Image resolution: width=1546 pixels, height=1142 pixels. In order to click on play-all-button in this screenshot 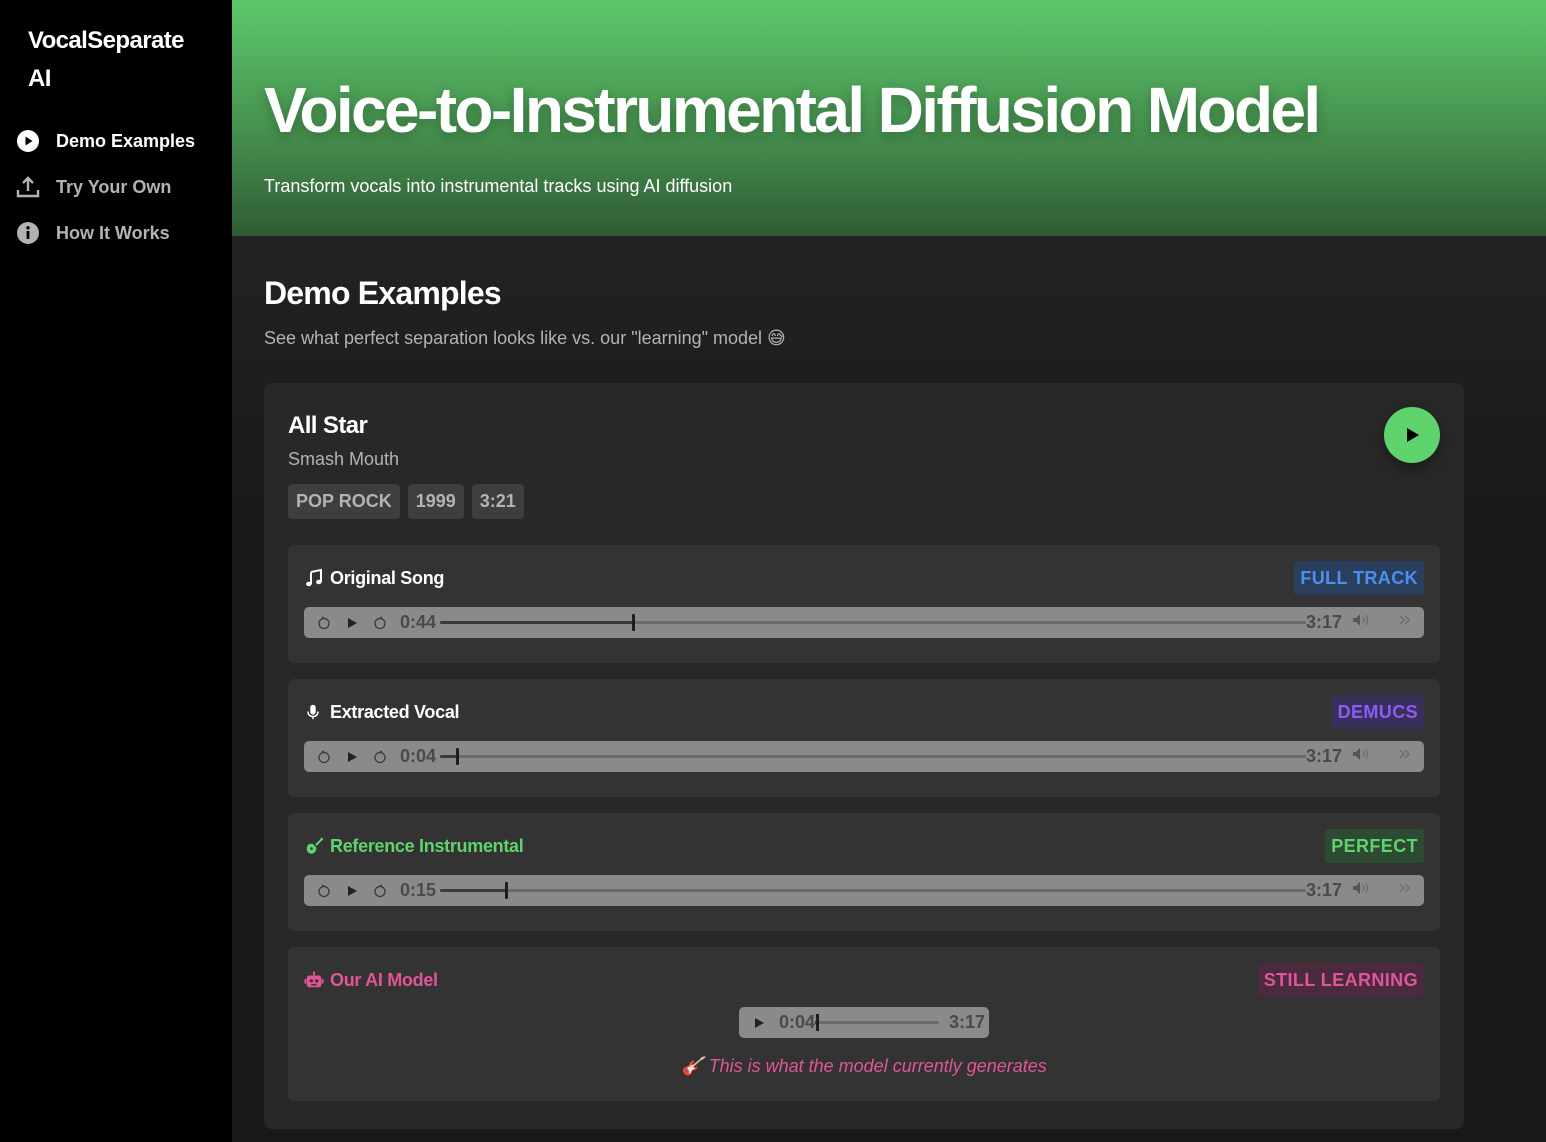, I will do `click(1412, 435)`.